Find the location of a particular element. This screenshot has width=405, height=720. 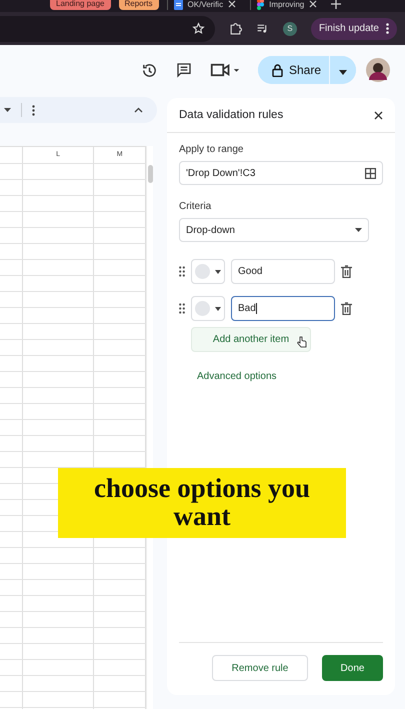

new-tab-icon is located at coordinates (336, 4).